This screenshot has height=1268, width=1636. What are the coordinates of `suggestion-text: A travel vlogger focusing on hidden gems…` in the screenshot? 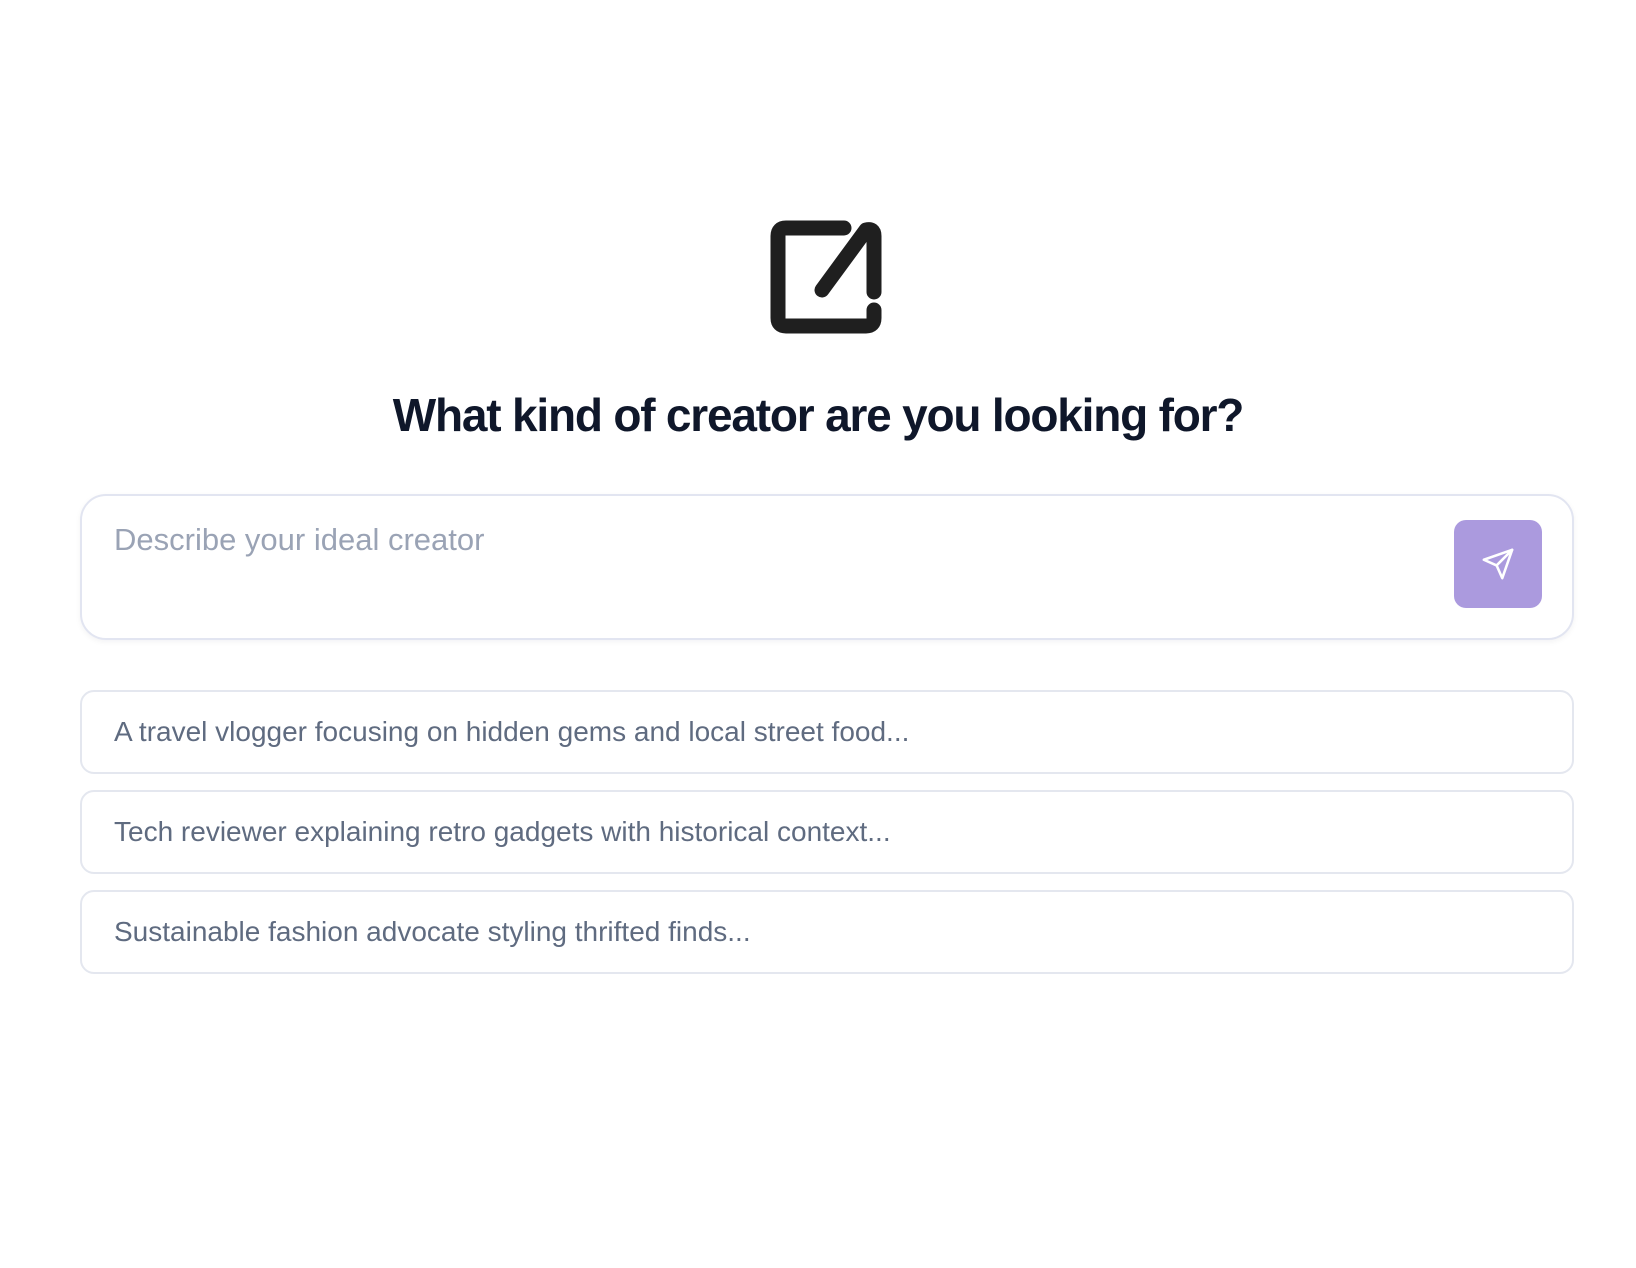 It's located at (512, 731).